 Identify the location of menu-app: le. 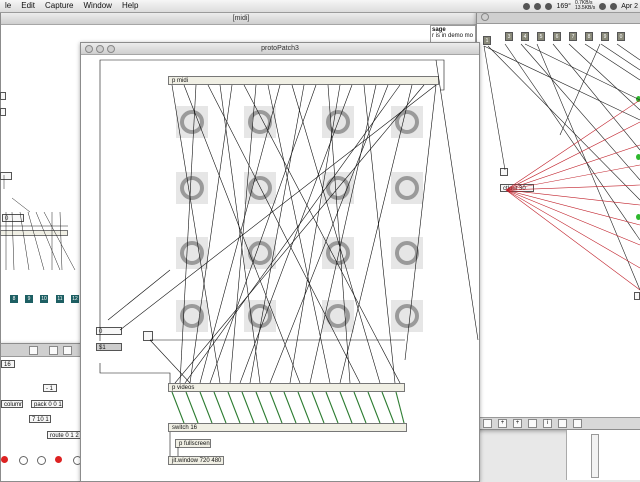
(8, 6).